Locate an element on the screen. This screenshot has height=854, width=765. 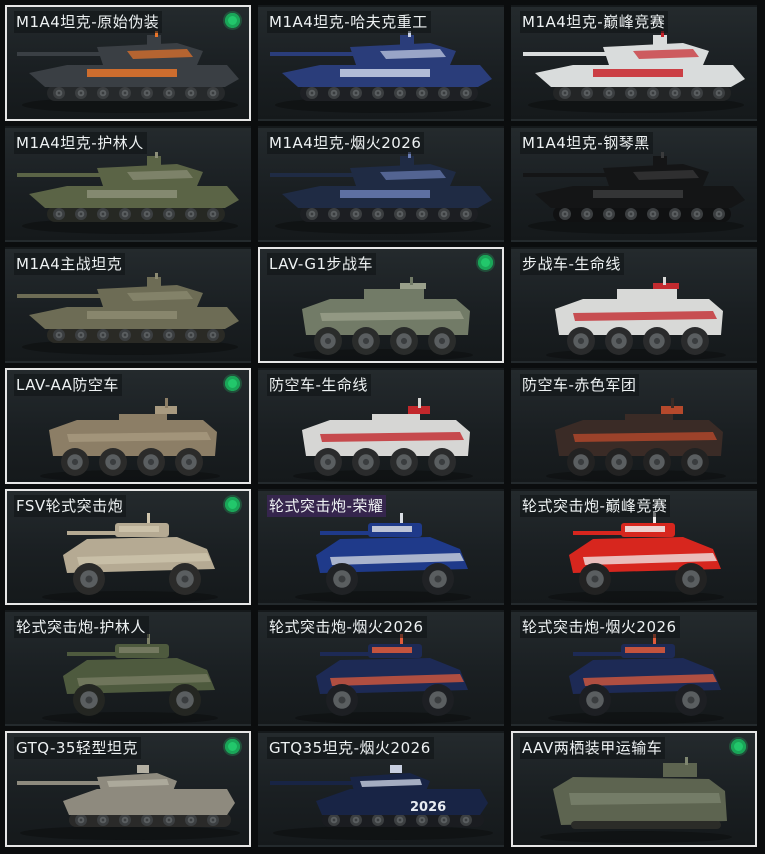
vehicle-skin-name: LAV-G1步战车 is located at coordinates (322, 264).